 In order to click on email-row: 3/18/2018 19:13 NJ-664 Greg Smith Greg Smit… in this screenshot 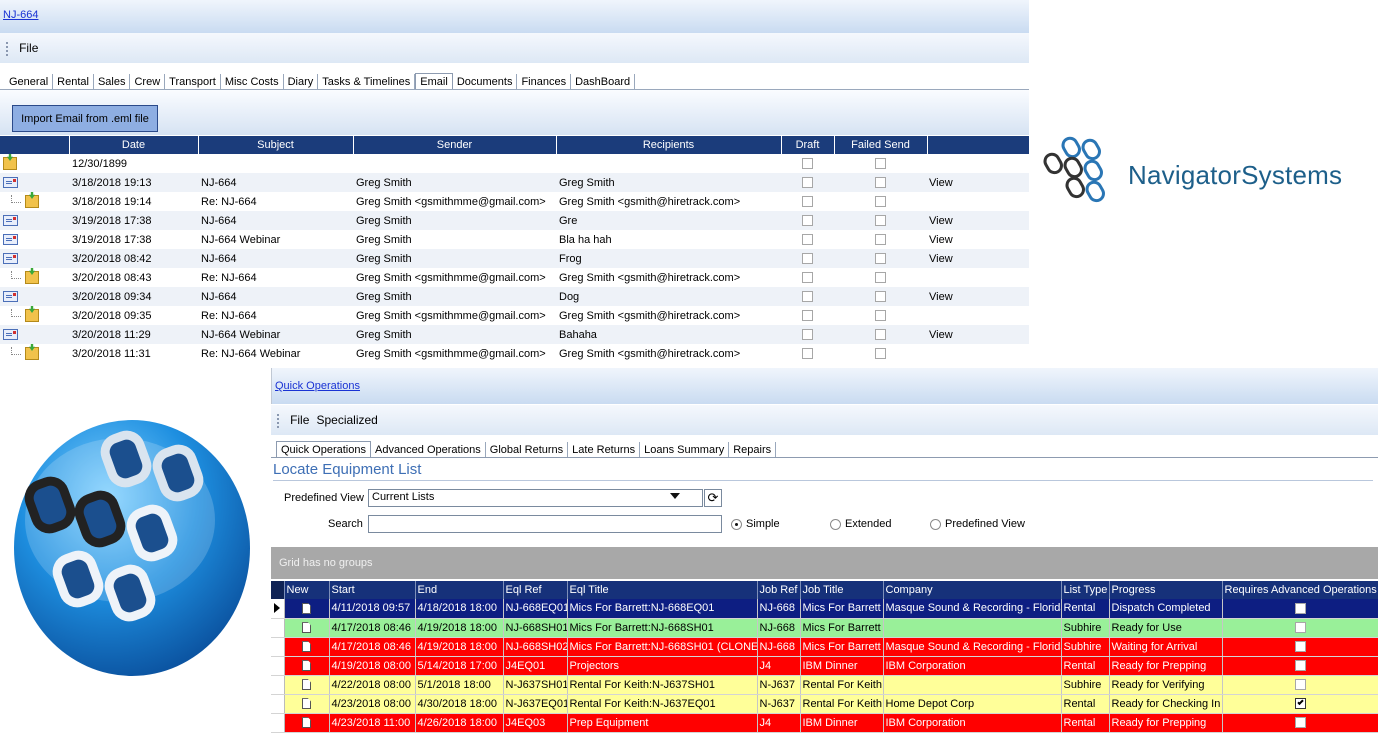, I will do `click(514, 182)`.